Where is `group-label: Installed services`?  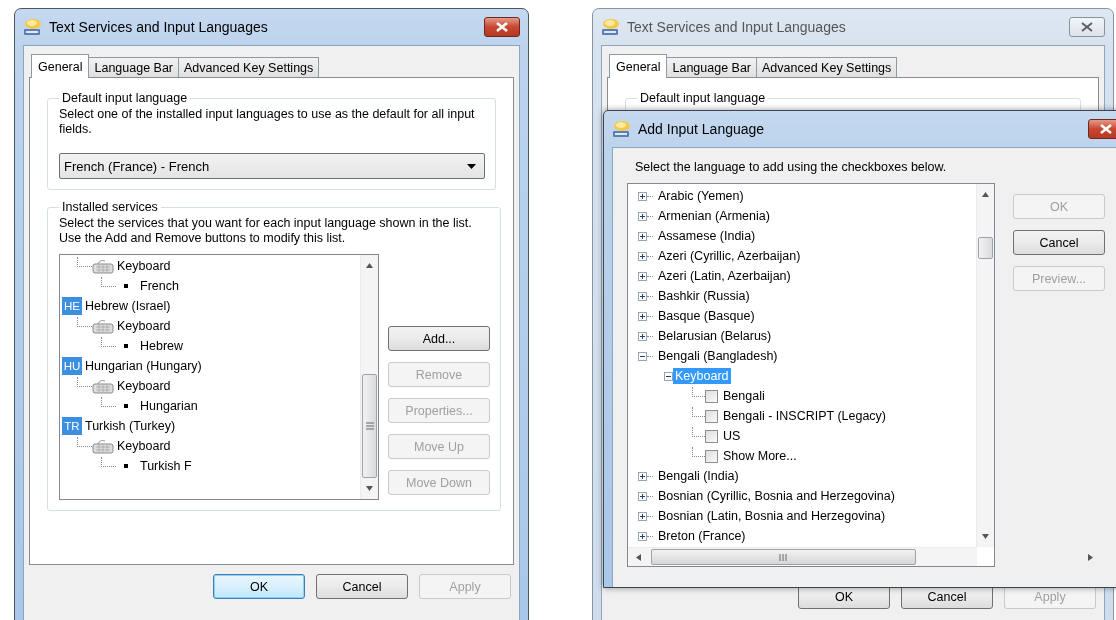
group-label: Installed services is located at coordinates (110, 207).